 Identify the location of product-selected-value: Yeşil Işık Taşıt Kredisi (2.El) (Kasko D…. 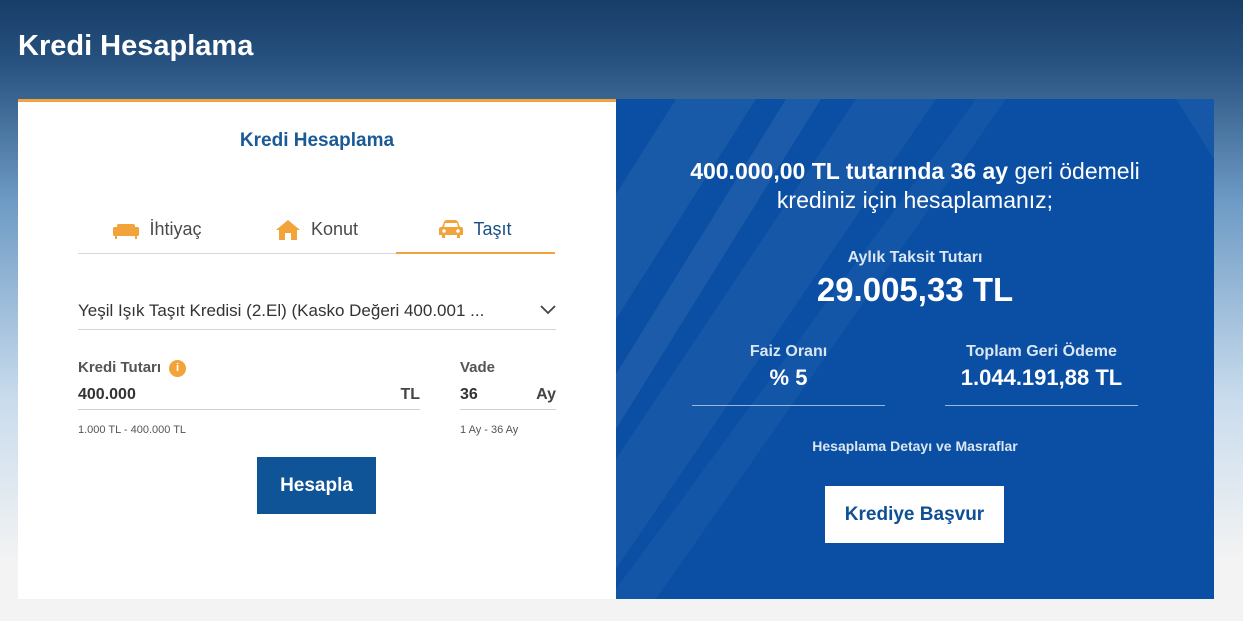
(281, 310).